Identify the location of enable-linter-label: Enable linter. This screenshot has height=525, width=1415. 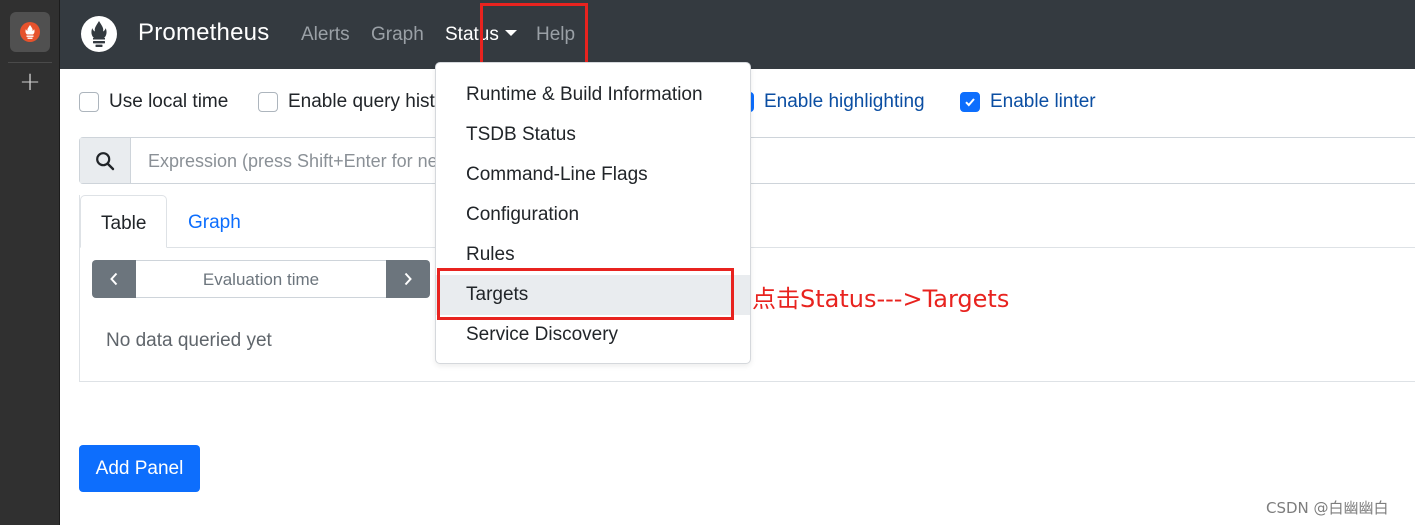
(1043, 101).